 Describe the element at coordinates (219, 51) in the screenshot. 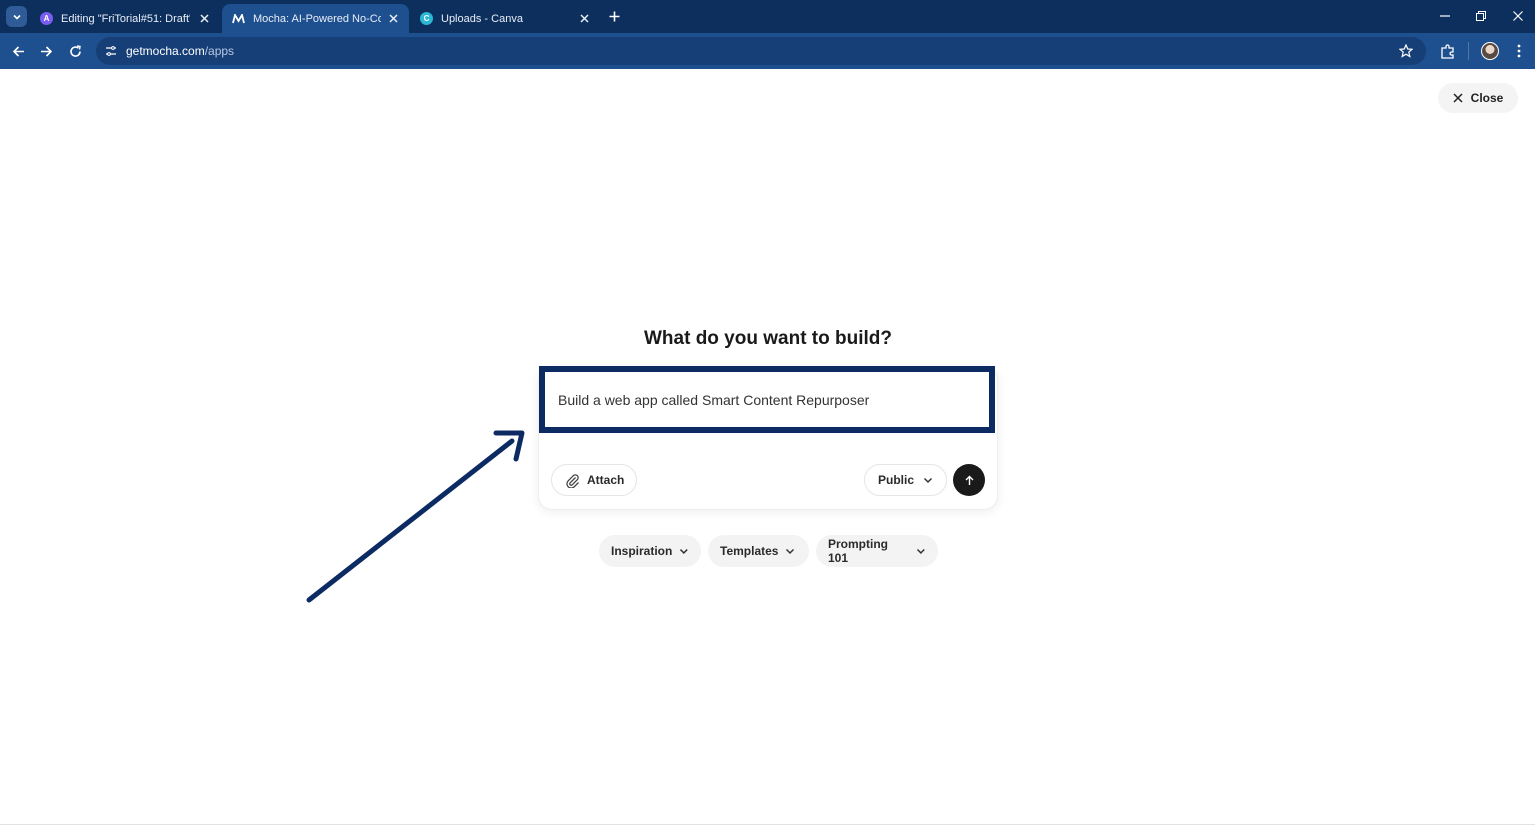

I see `url-path: /apps` at that location.